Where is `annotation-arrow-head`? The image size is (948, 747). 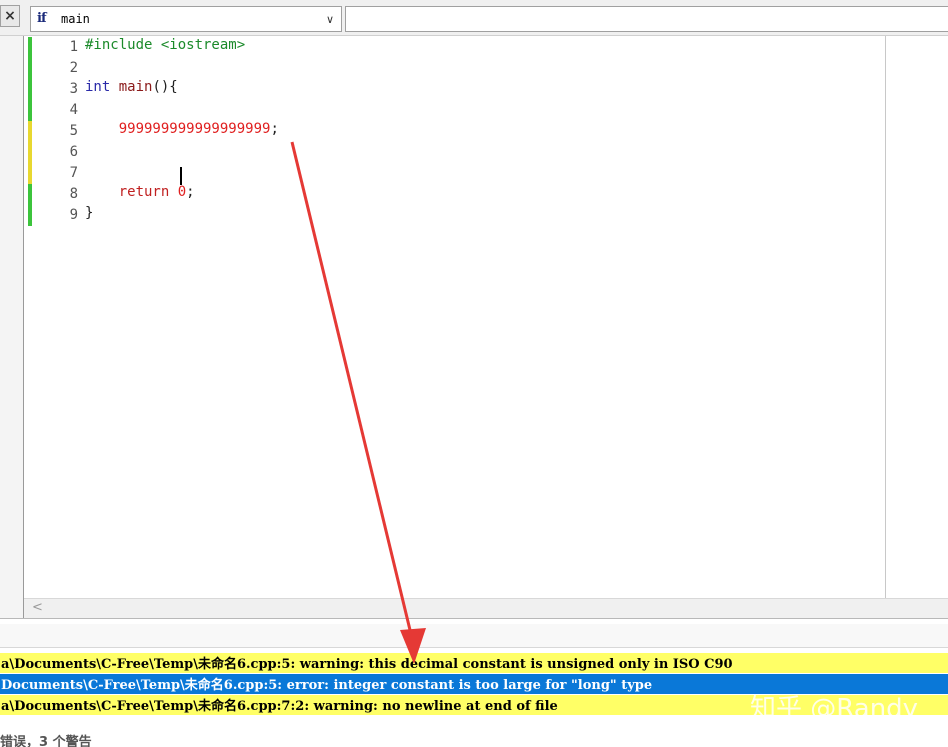
annotation-arrow-head is located at coordinates (413, 646).